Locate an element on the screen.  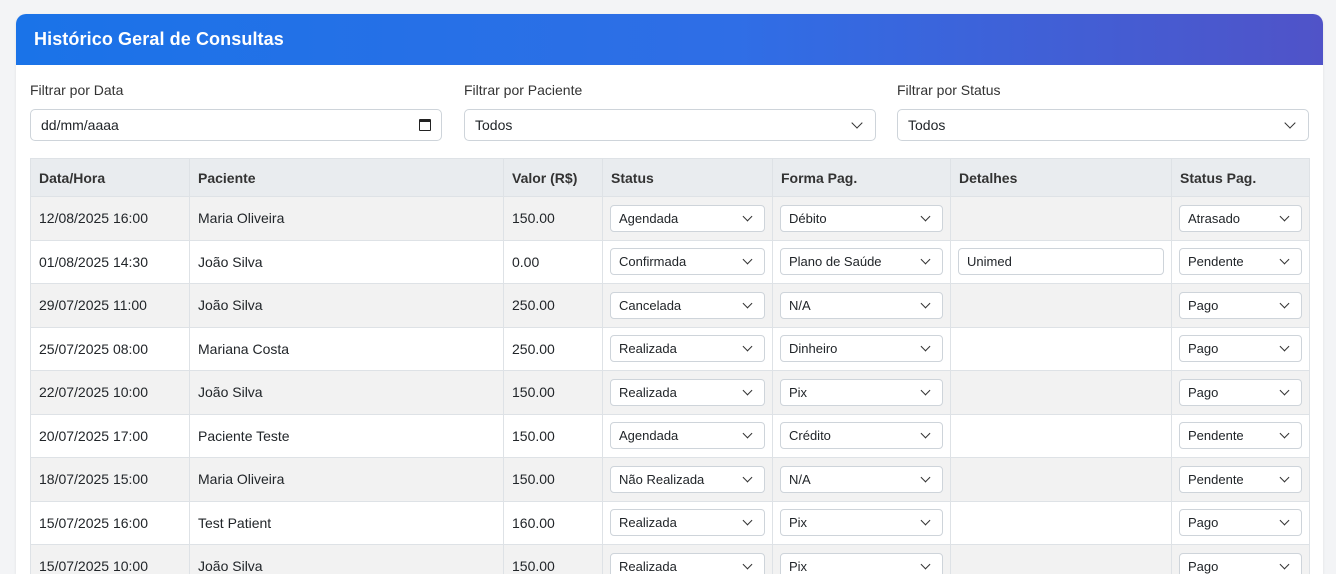
cell-patient: Test Patient is located at coordinates (347, 523).